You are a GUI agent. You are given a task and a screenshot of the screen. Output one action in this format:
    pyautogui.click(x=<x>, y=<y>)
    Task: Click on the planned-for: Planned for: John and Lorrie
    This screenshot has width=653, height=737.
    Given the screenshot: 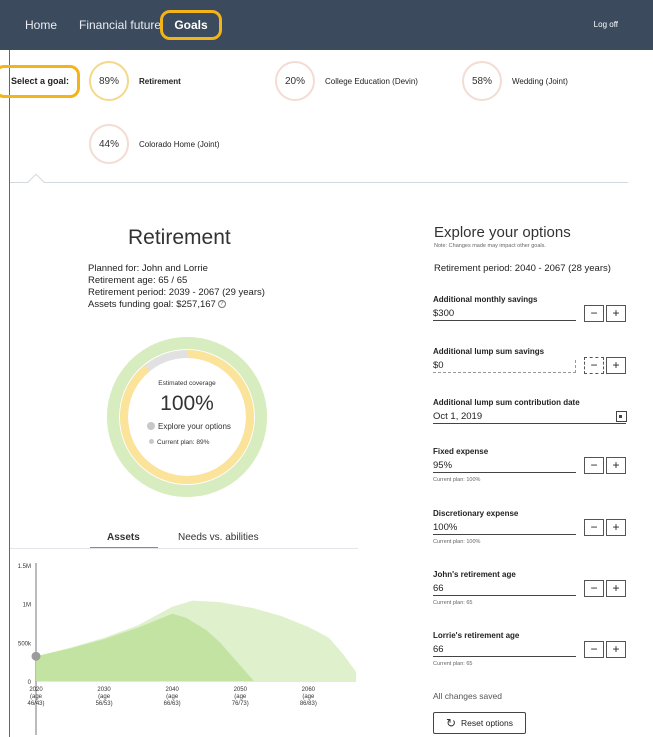 What is the action you would take?
    pyautogui.click(x=148, y=268)
    